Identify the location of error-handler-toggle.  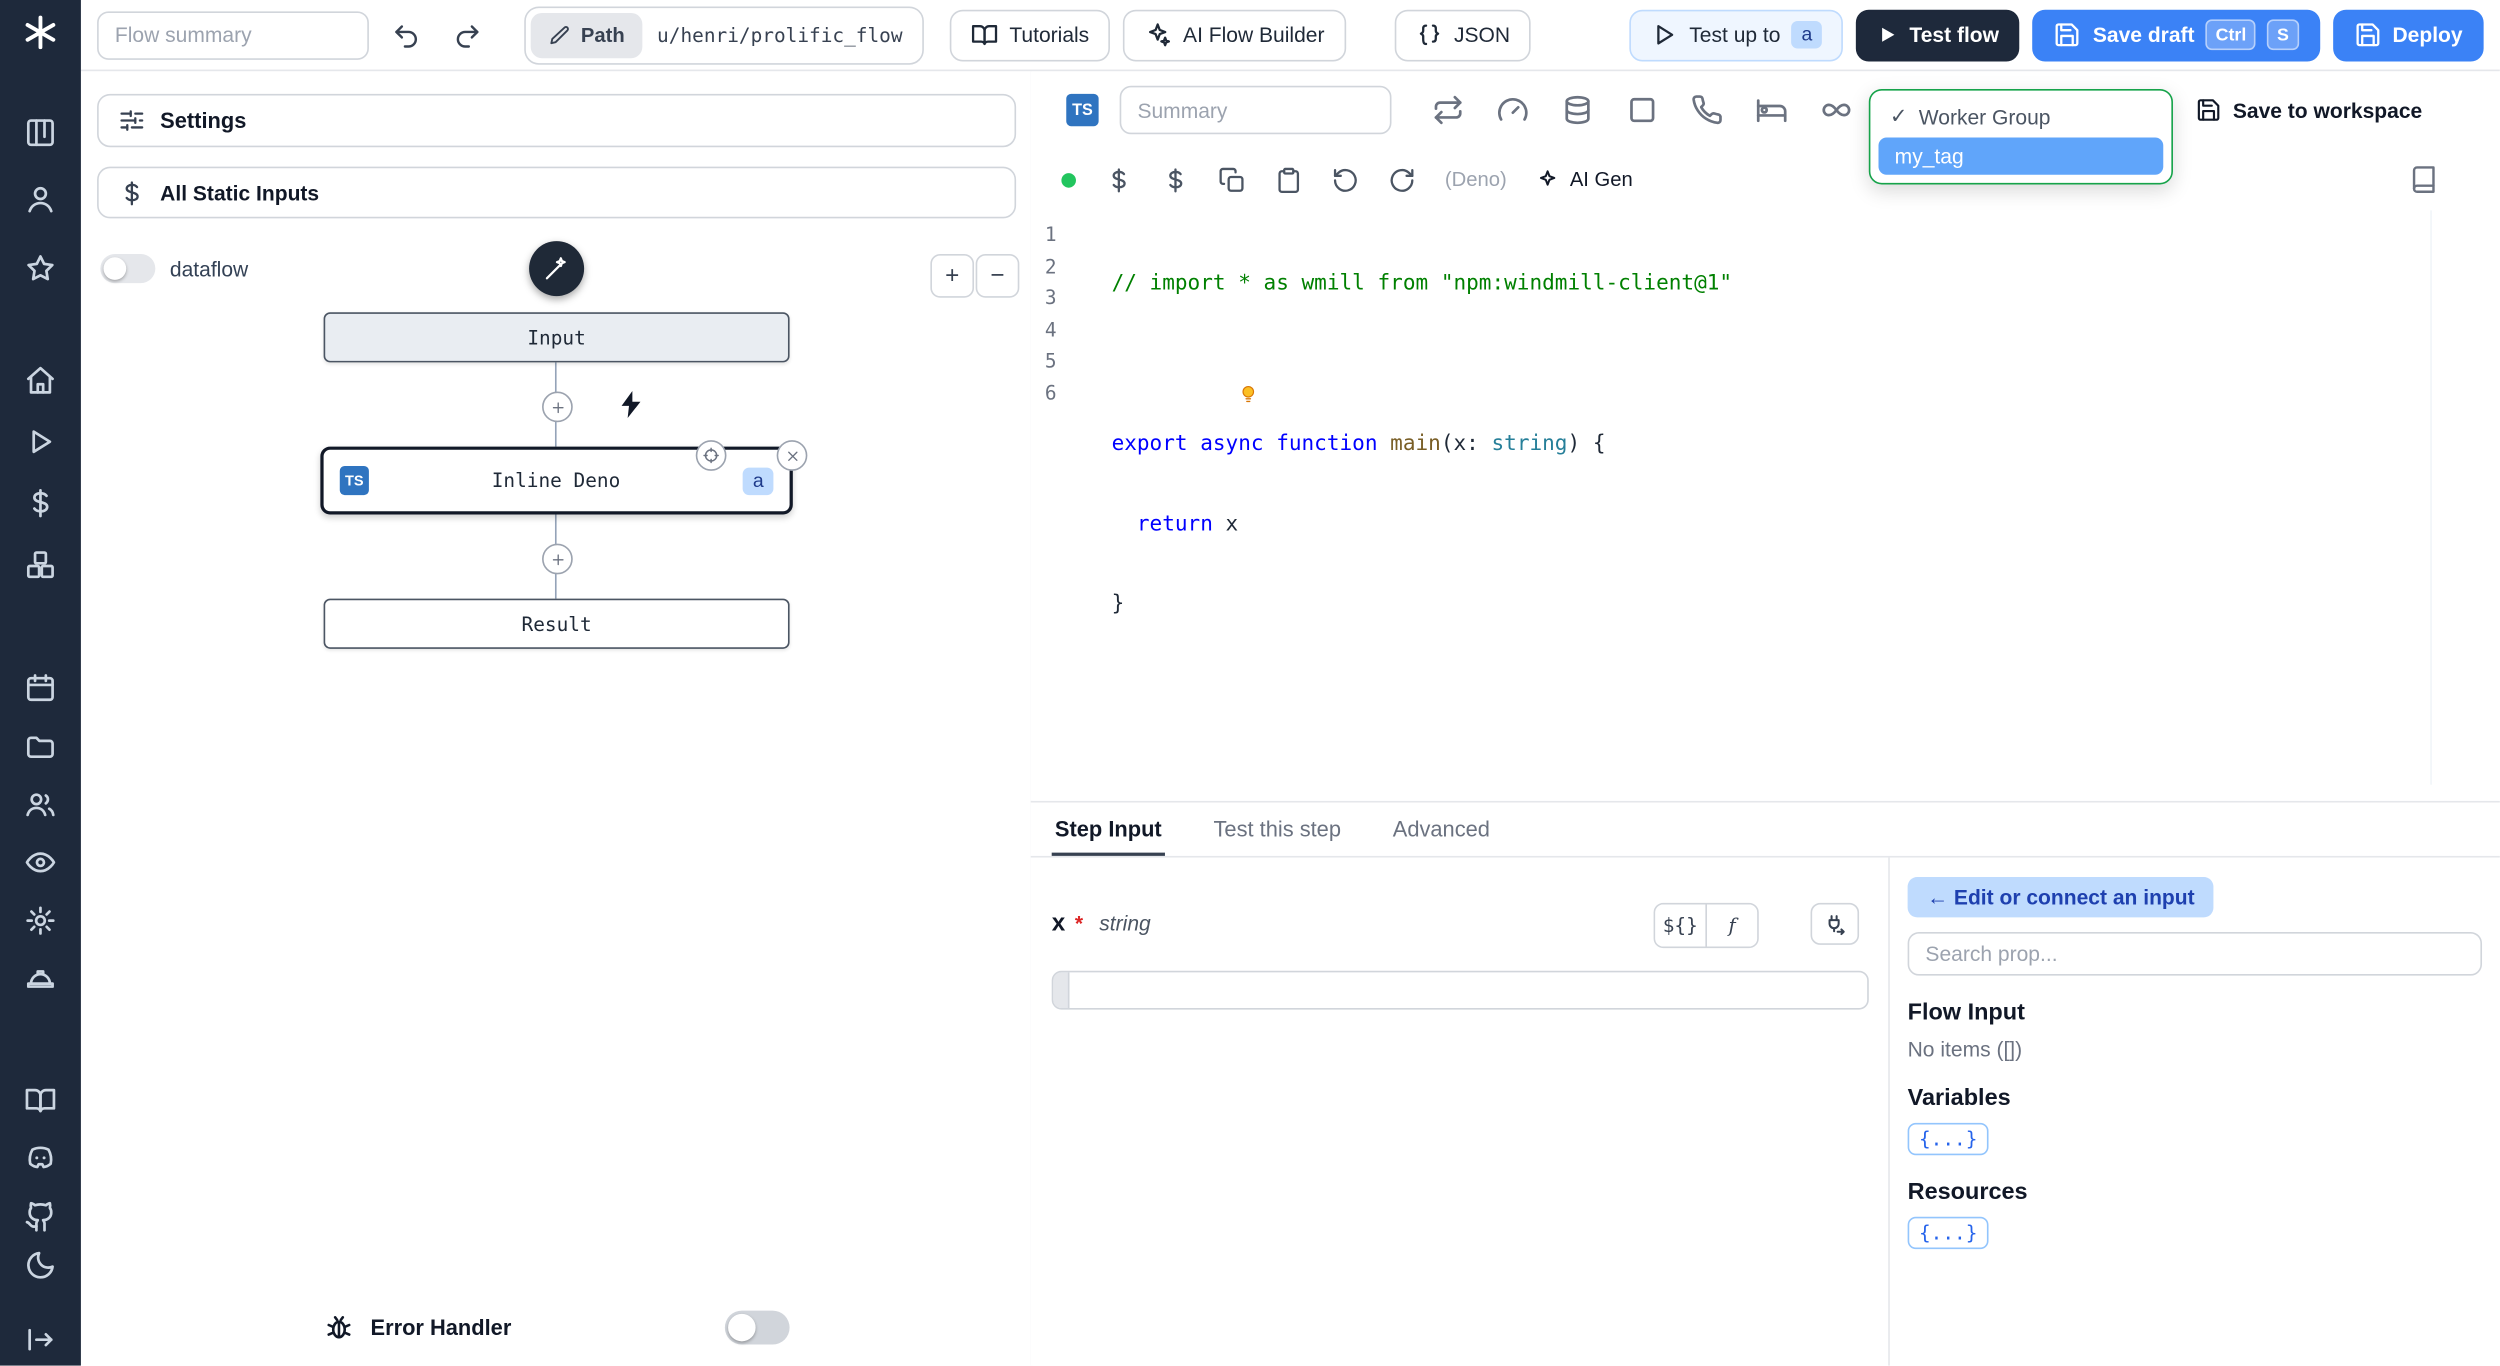
(757, 1327).